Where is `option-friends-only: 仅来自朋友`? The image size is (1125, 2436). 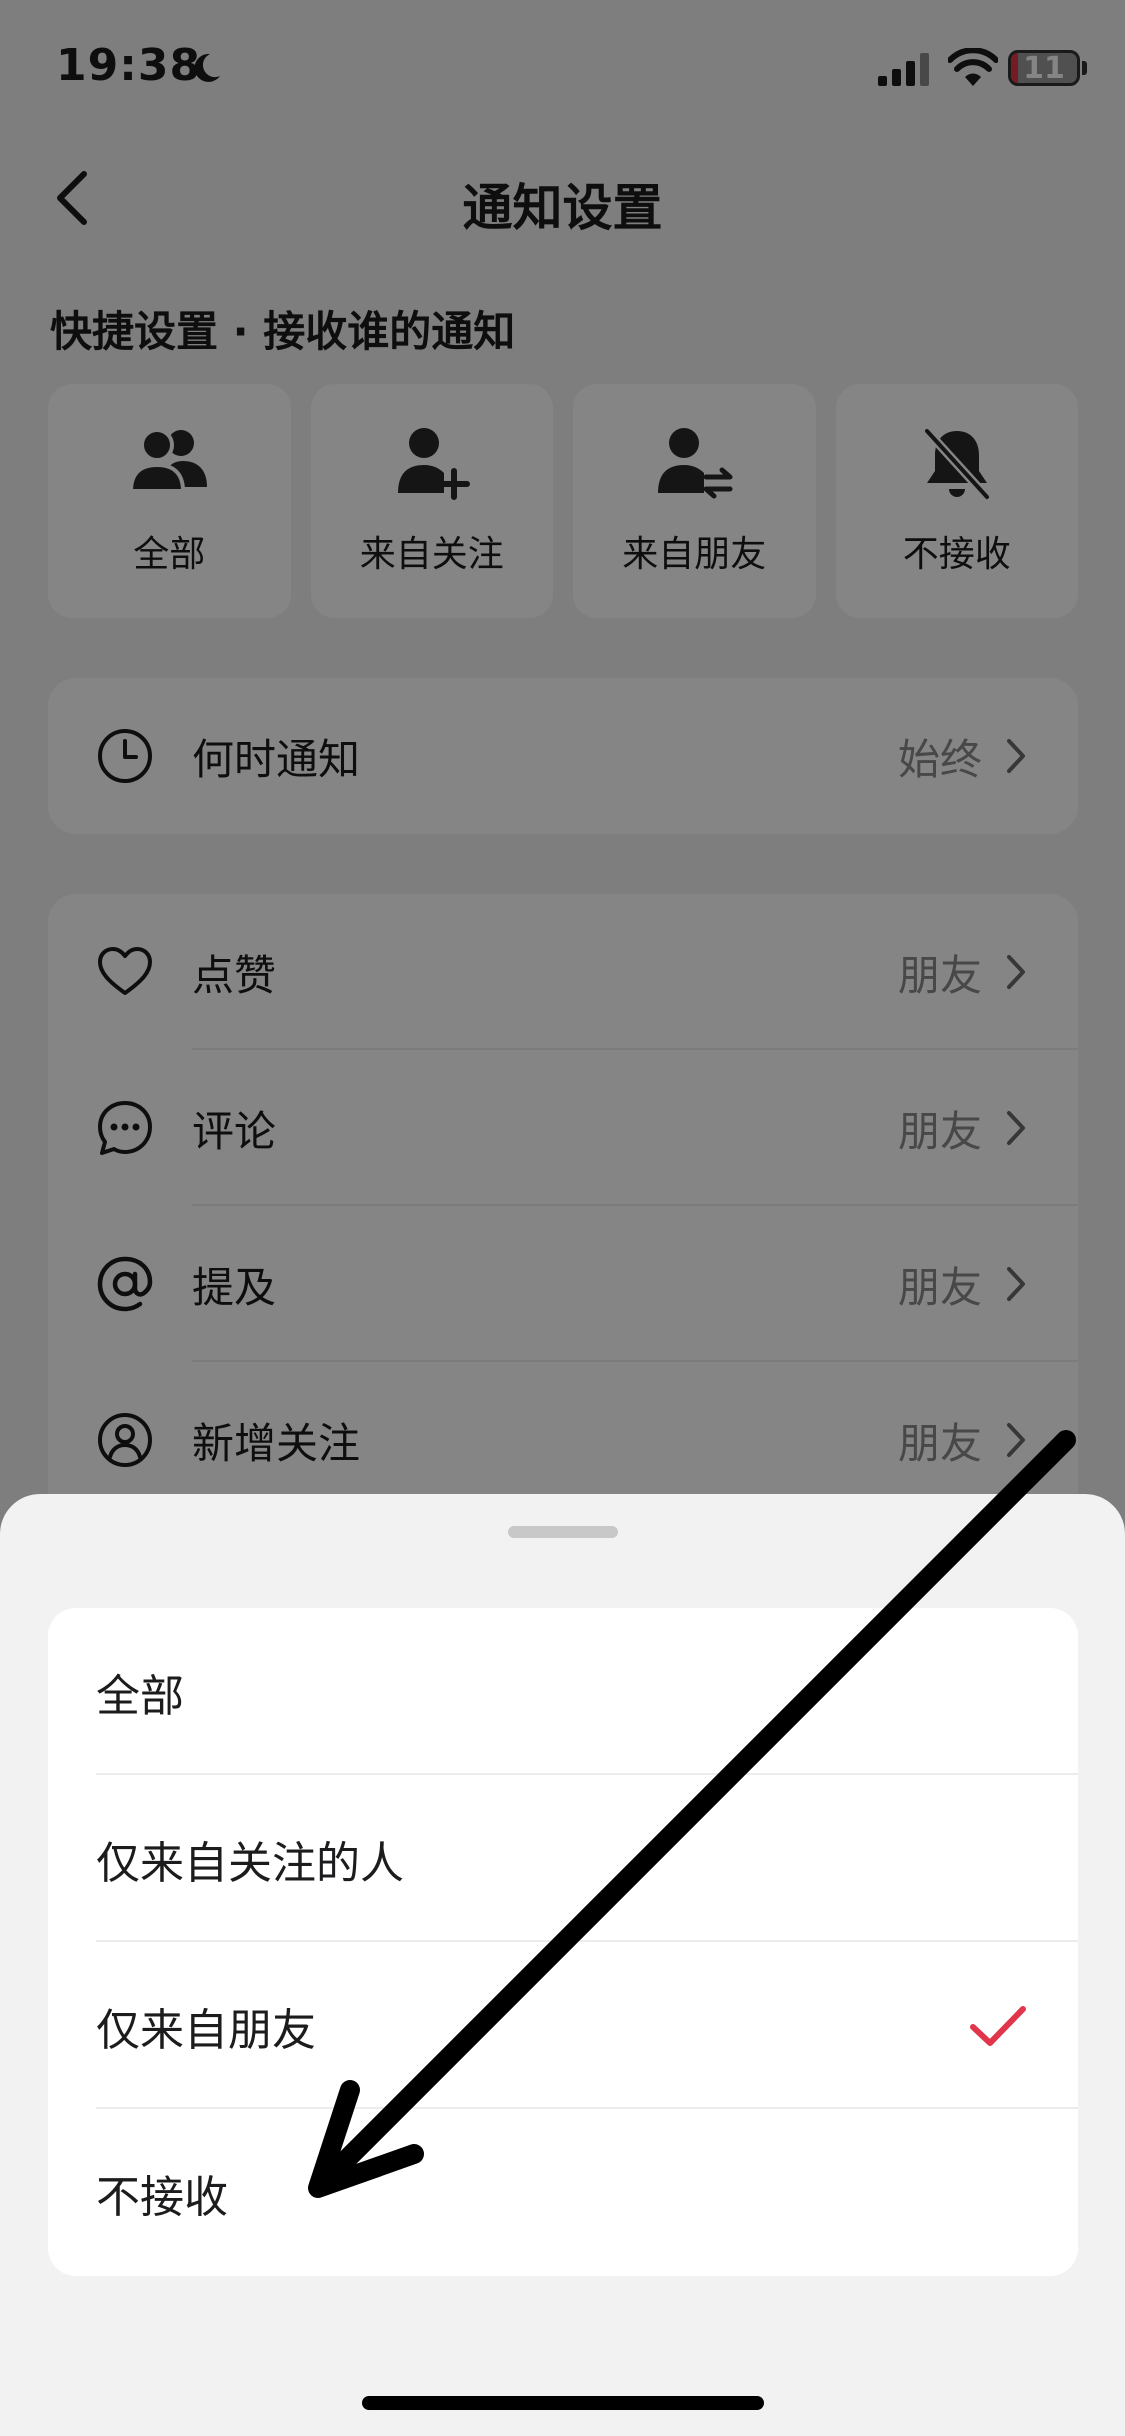
option-friends-only: 仅来自朋友 is located at coordinates (563, 2025).